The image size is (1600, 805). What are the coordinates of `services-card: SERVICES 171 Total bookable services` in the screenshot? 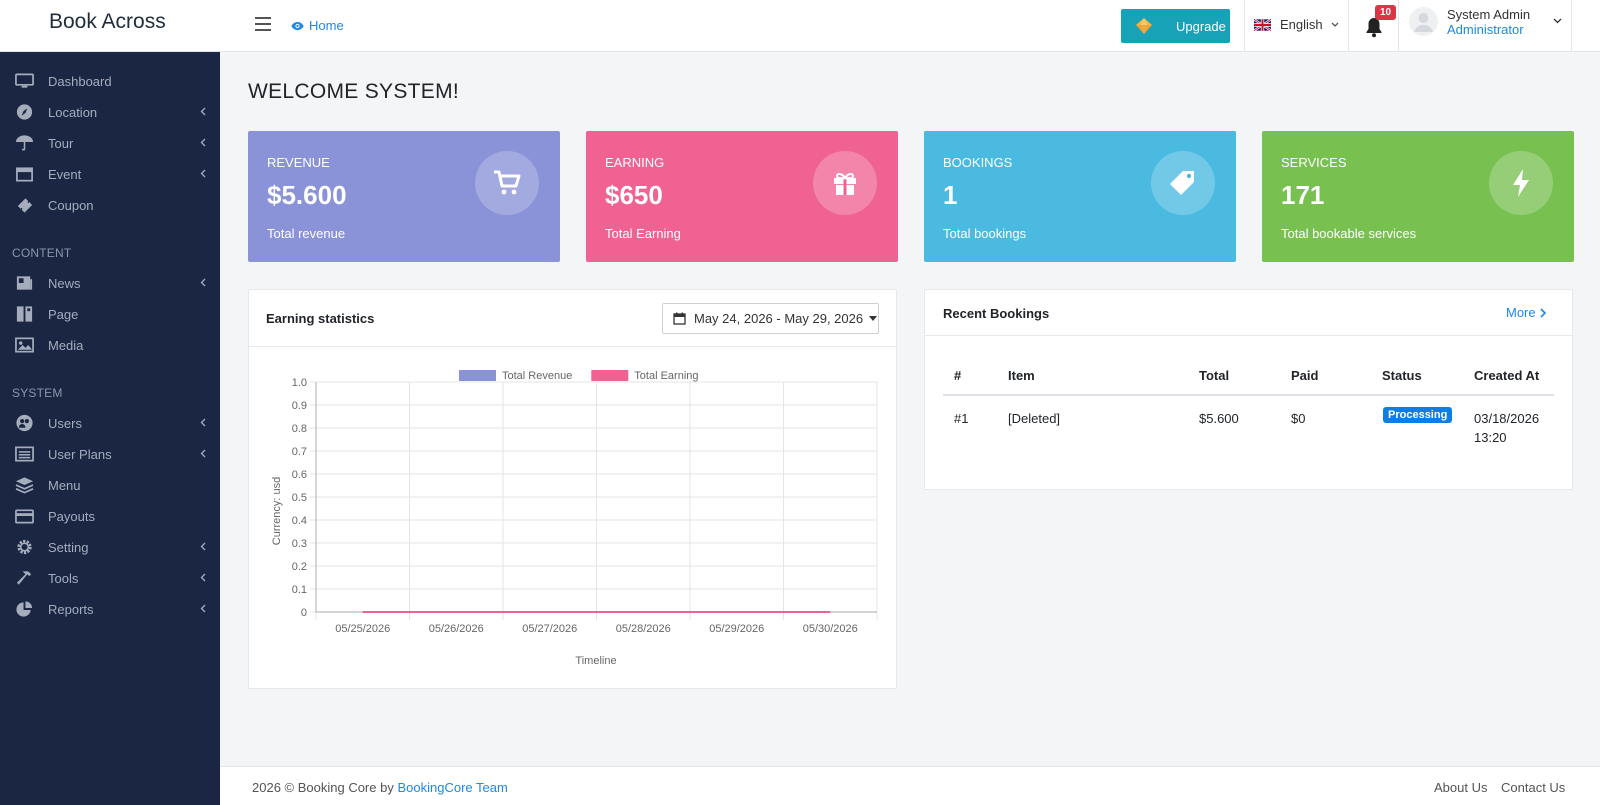 It's located at (1418, 196).